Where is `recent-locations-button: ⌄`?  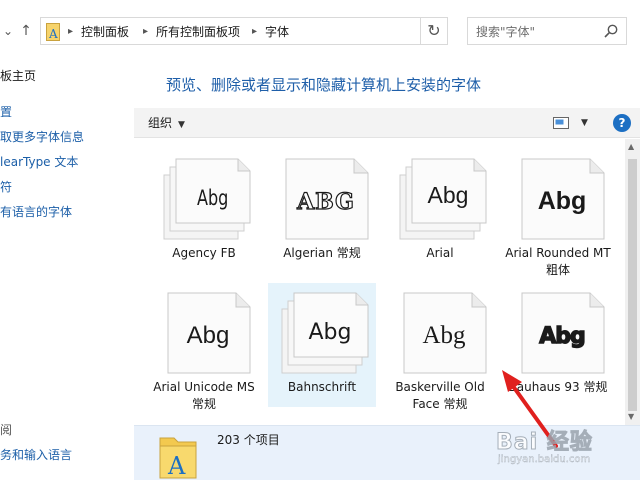
recent-locations-button: ⌄ is located at coordinates (8, 31).